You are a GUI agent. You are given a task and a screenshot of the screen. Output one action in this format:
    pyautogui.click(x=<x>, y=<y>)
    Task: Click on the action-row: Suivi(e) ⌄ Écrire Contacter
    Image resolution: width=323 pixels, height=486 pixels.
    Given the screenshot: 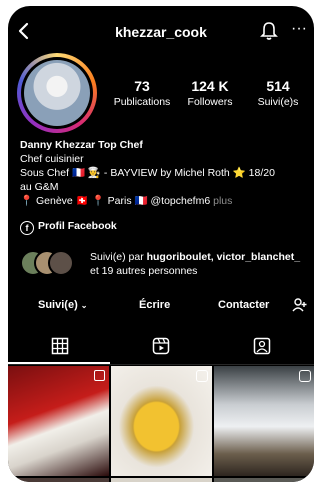 What is the action you would take?
    pyautogui.click(x=161, y=306)
    